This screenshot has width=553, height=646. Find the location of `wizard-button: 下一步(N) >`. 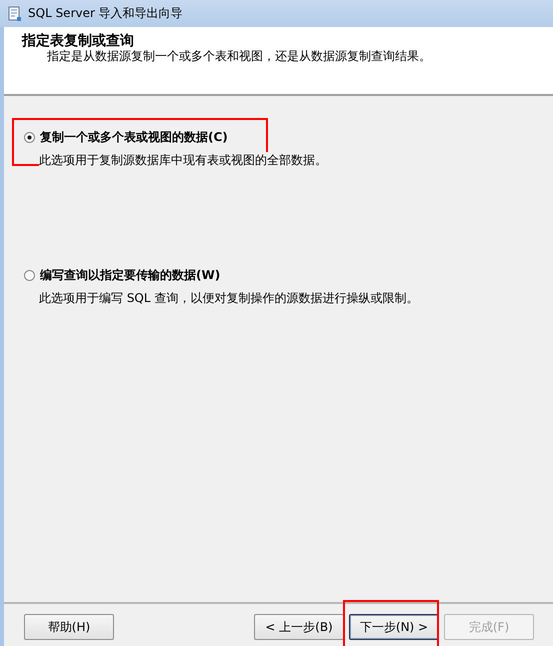

wizard-button: 下一步(N) > is located at coordinates (394, 627).